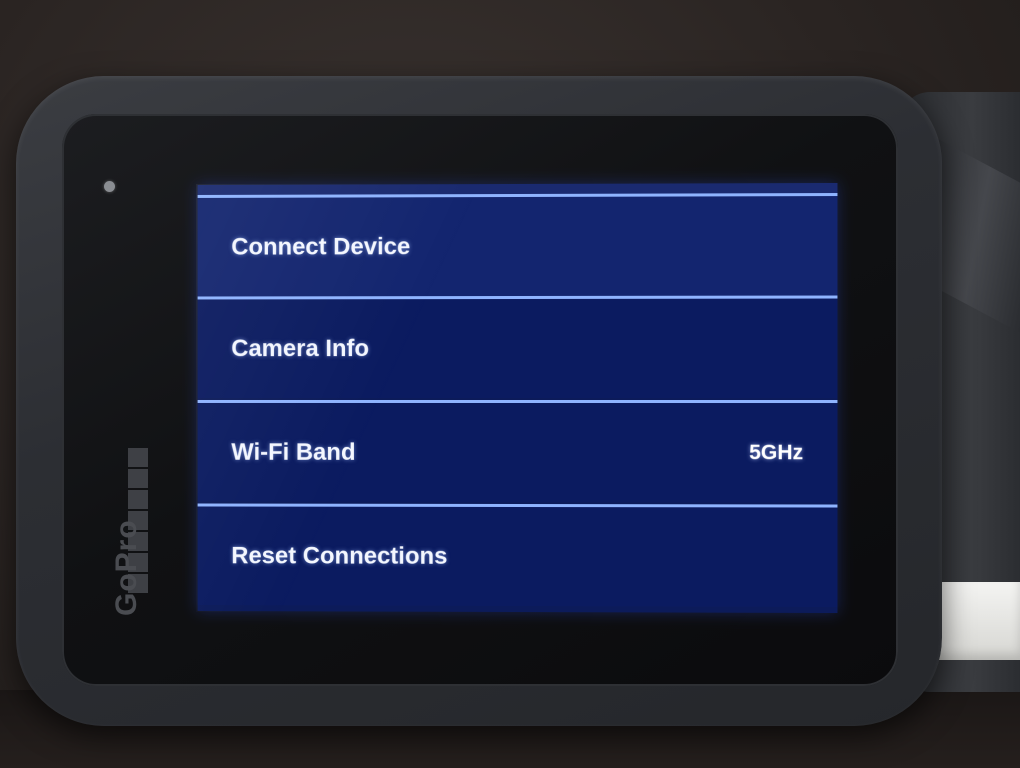 The image size is (1020, 768). Describe the element at coordinates (517, 451) in the screenshot. I see `menu-item-wifi-band: Wi-Fi Band 5GHz` at that location.